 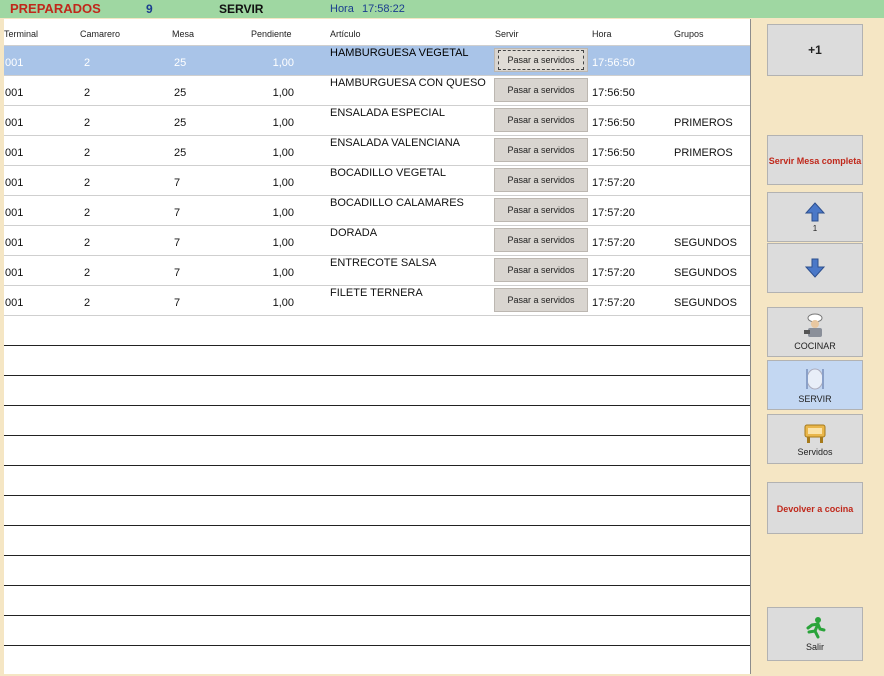 What do you see at coordinates (388, 173) in the screenshot?
I see `cell-articulo: BOCADILLO VEGETAL` at bounding box center [388, 173].